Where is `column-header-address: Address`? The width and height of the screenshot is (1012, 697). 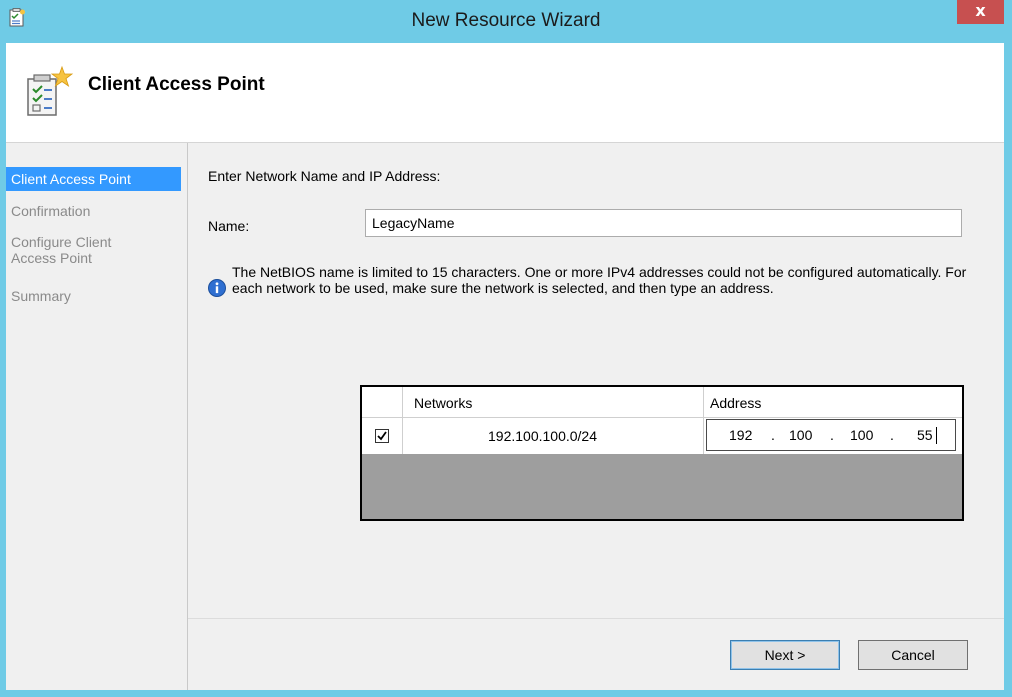 column-header-address: Address is located at coordinates (735, 403).